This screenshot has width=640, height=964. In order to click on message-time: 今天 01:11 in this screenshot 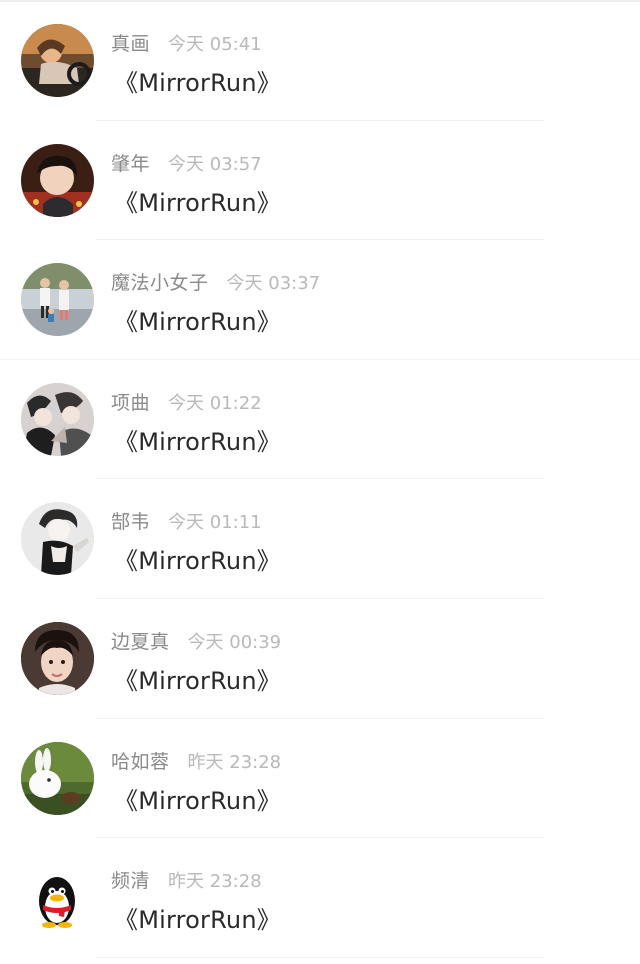, I will do `click(215, 523)`.